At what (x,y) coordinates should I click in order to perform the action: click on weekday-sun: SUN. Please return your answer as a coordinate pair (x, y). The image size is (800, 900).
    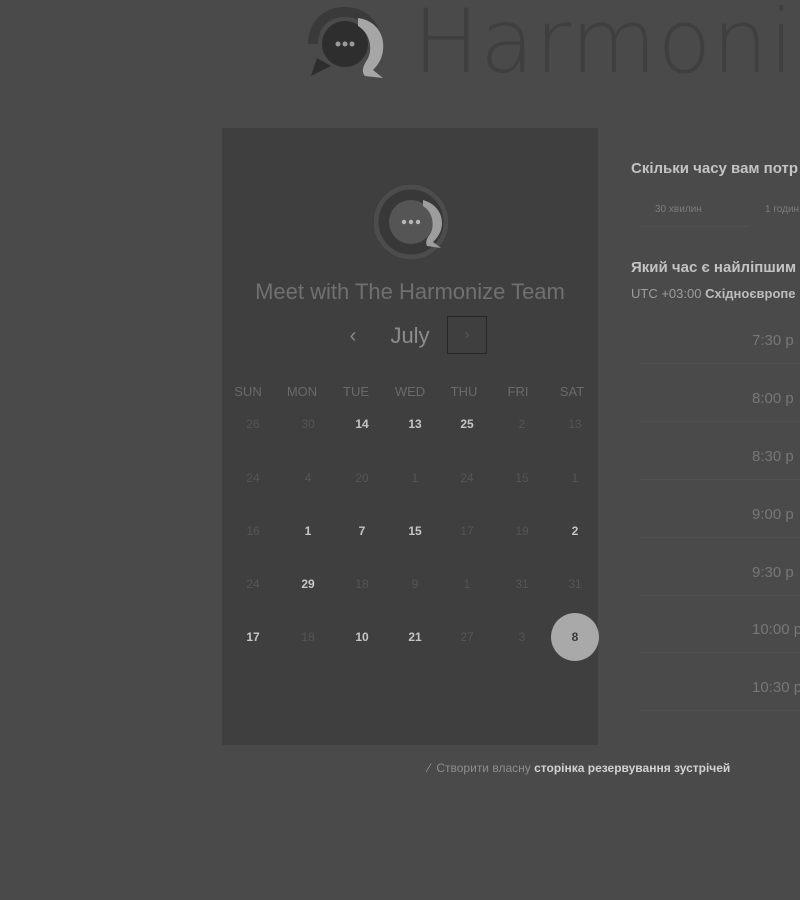
    Looking at the image, I should click on (248, 391).